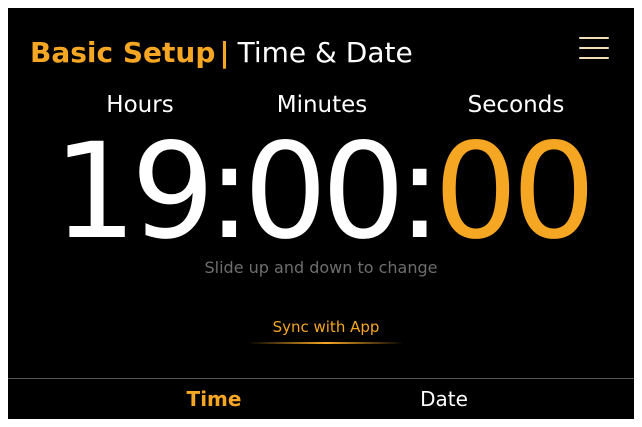 The width and height of the screenshot is (642, 427). I want to click on hours-scroller: 19, so click(134, 192).